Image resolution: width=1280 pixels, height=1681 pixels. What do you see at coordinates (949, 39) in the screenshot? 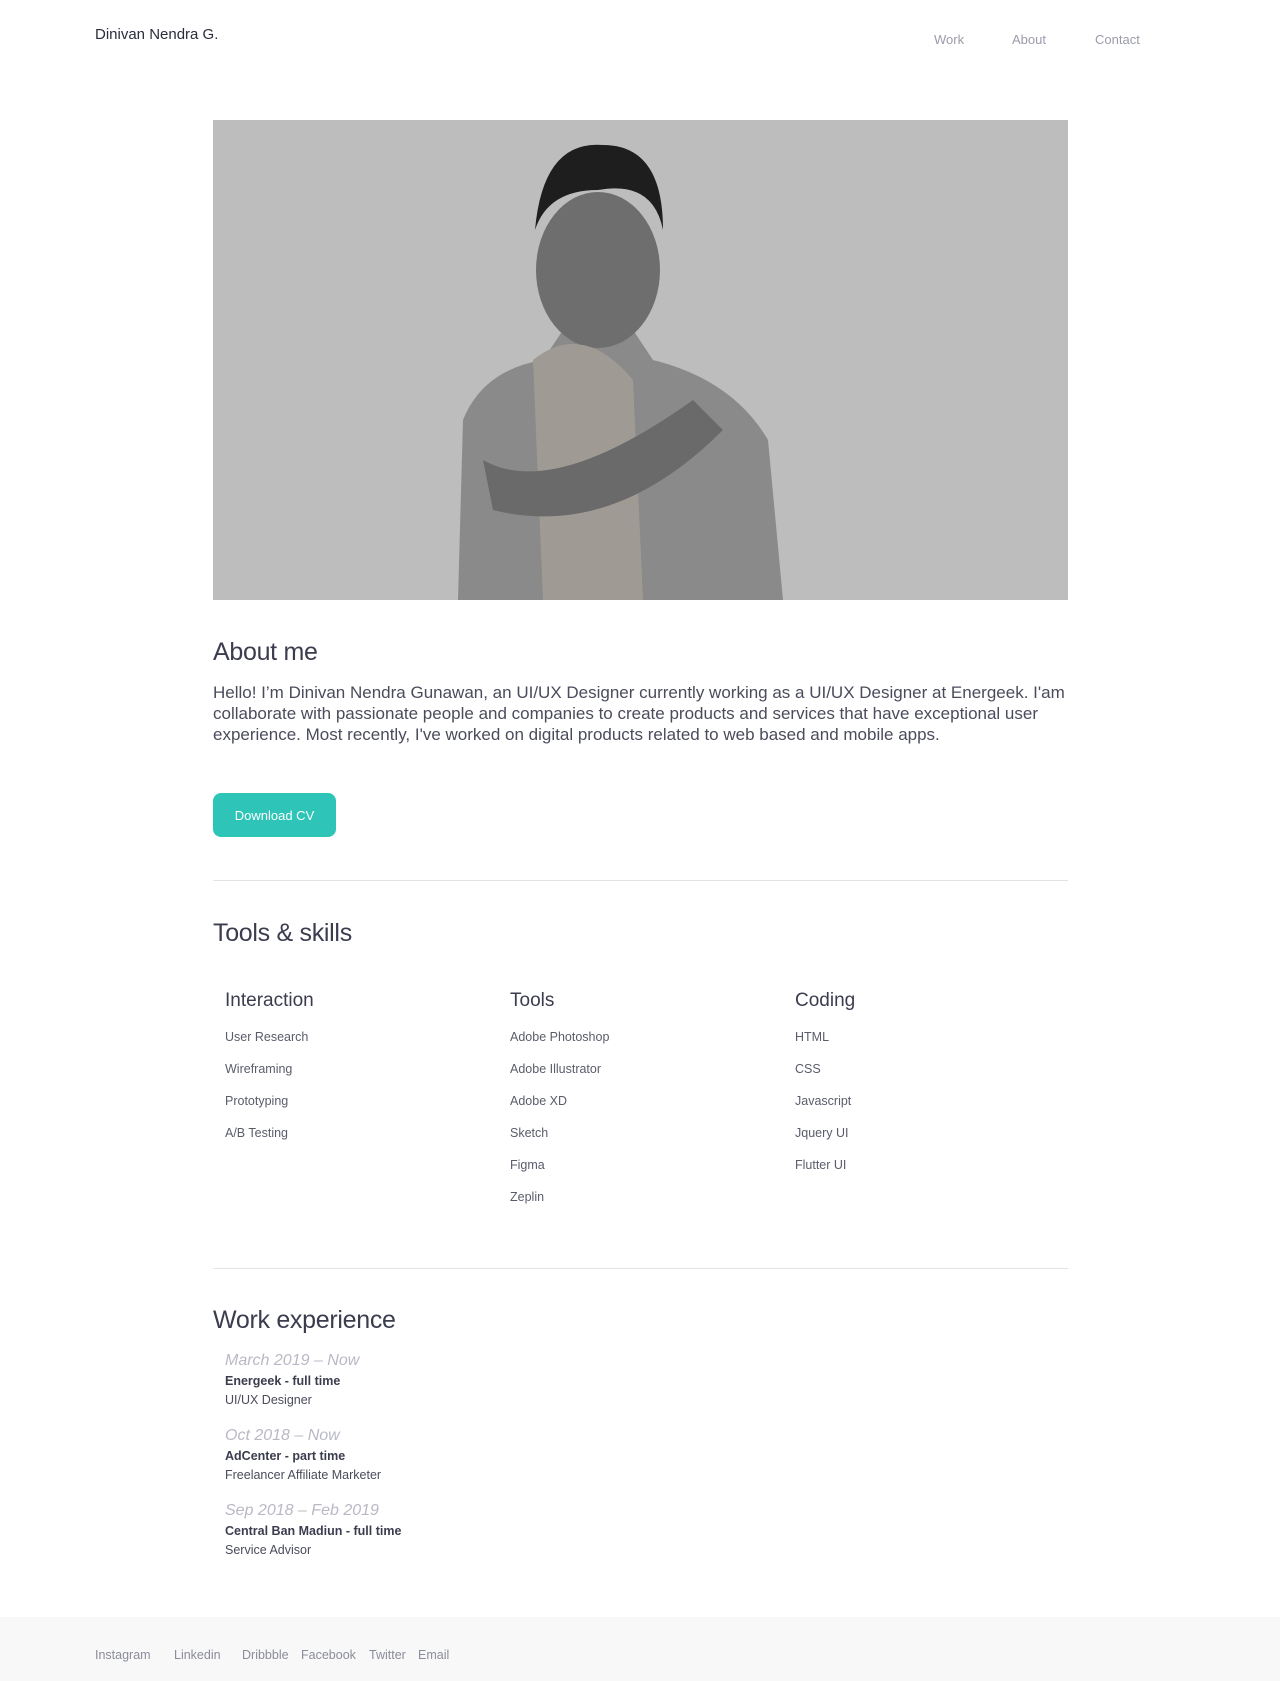
I see `nav-work: Work` at bounding box center [949, 39].